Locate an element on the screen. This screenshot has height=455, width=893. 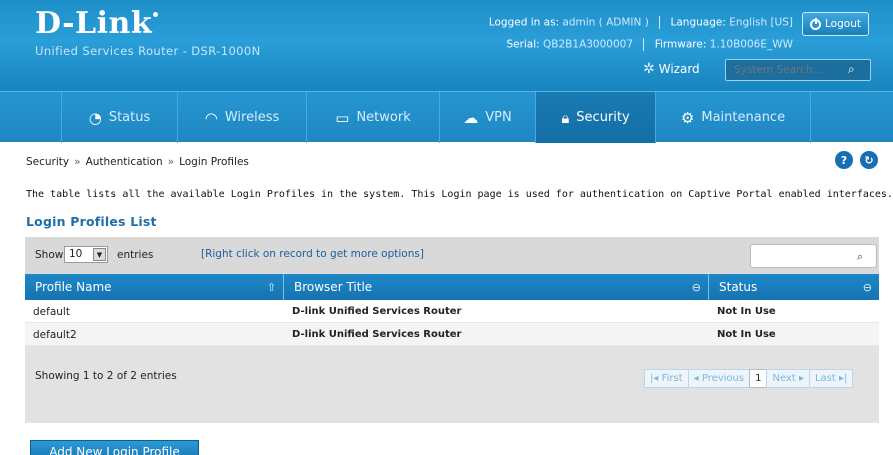
language-selector: English [US] is located at coordinates (761, 23).